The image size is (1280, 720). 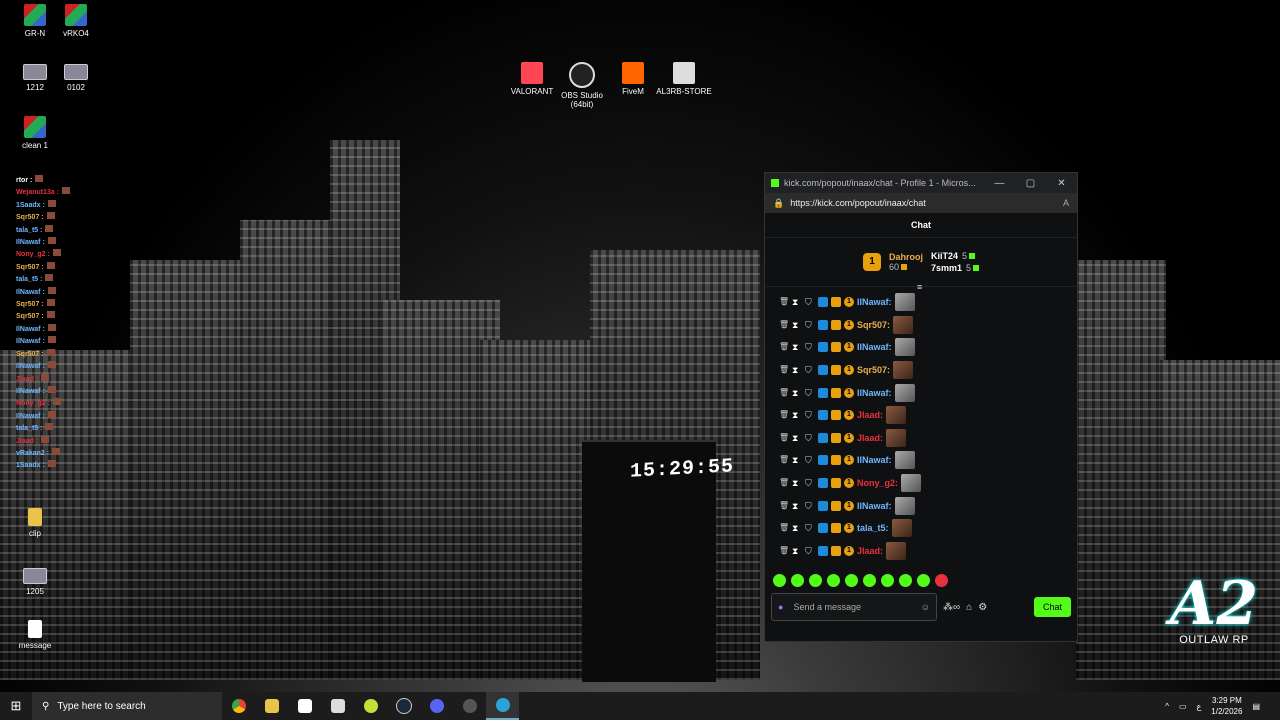 I want to click on desktop-icon-1205: 1205, so click(x=35, y=580).